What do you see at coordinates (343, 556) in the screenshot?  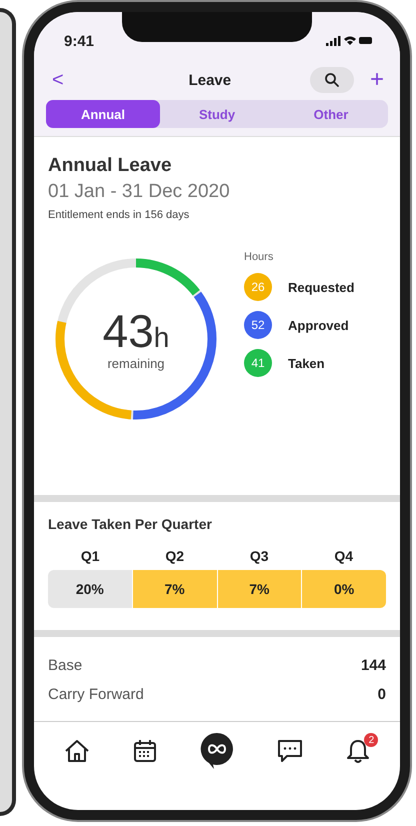 I see `quarter-label: Q4` at bounding box center [343, 556].